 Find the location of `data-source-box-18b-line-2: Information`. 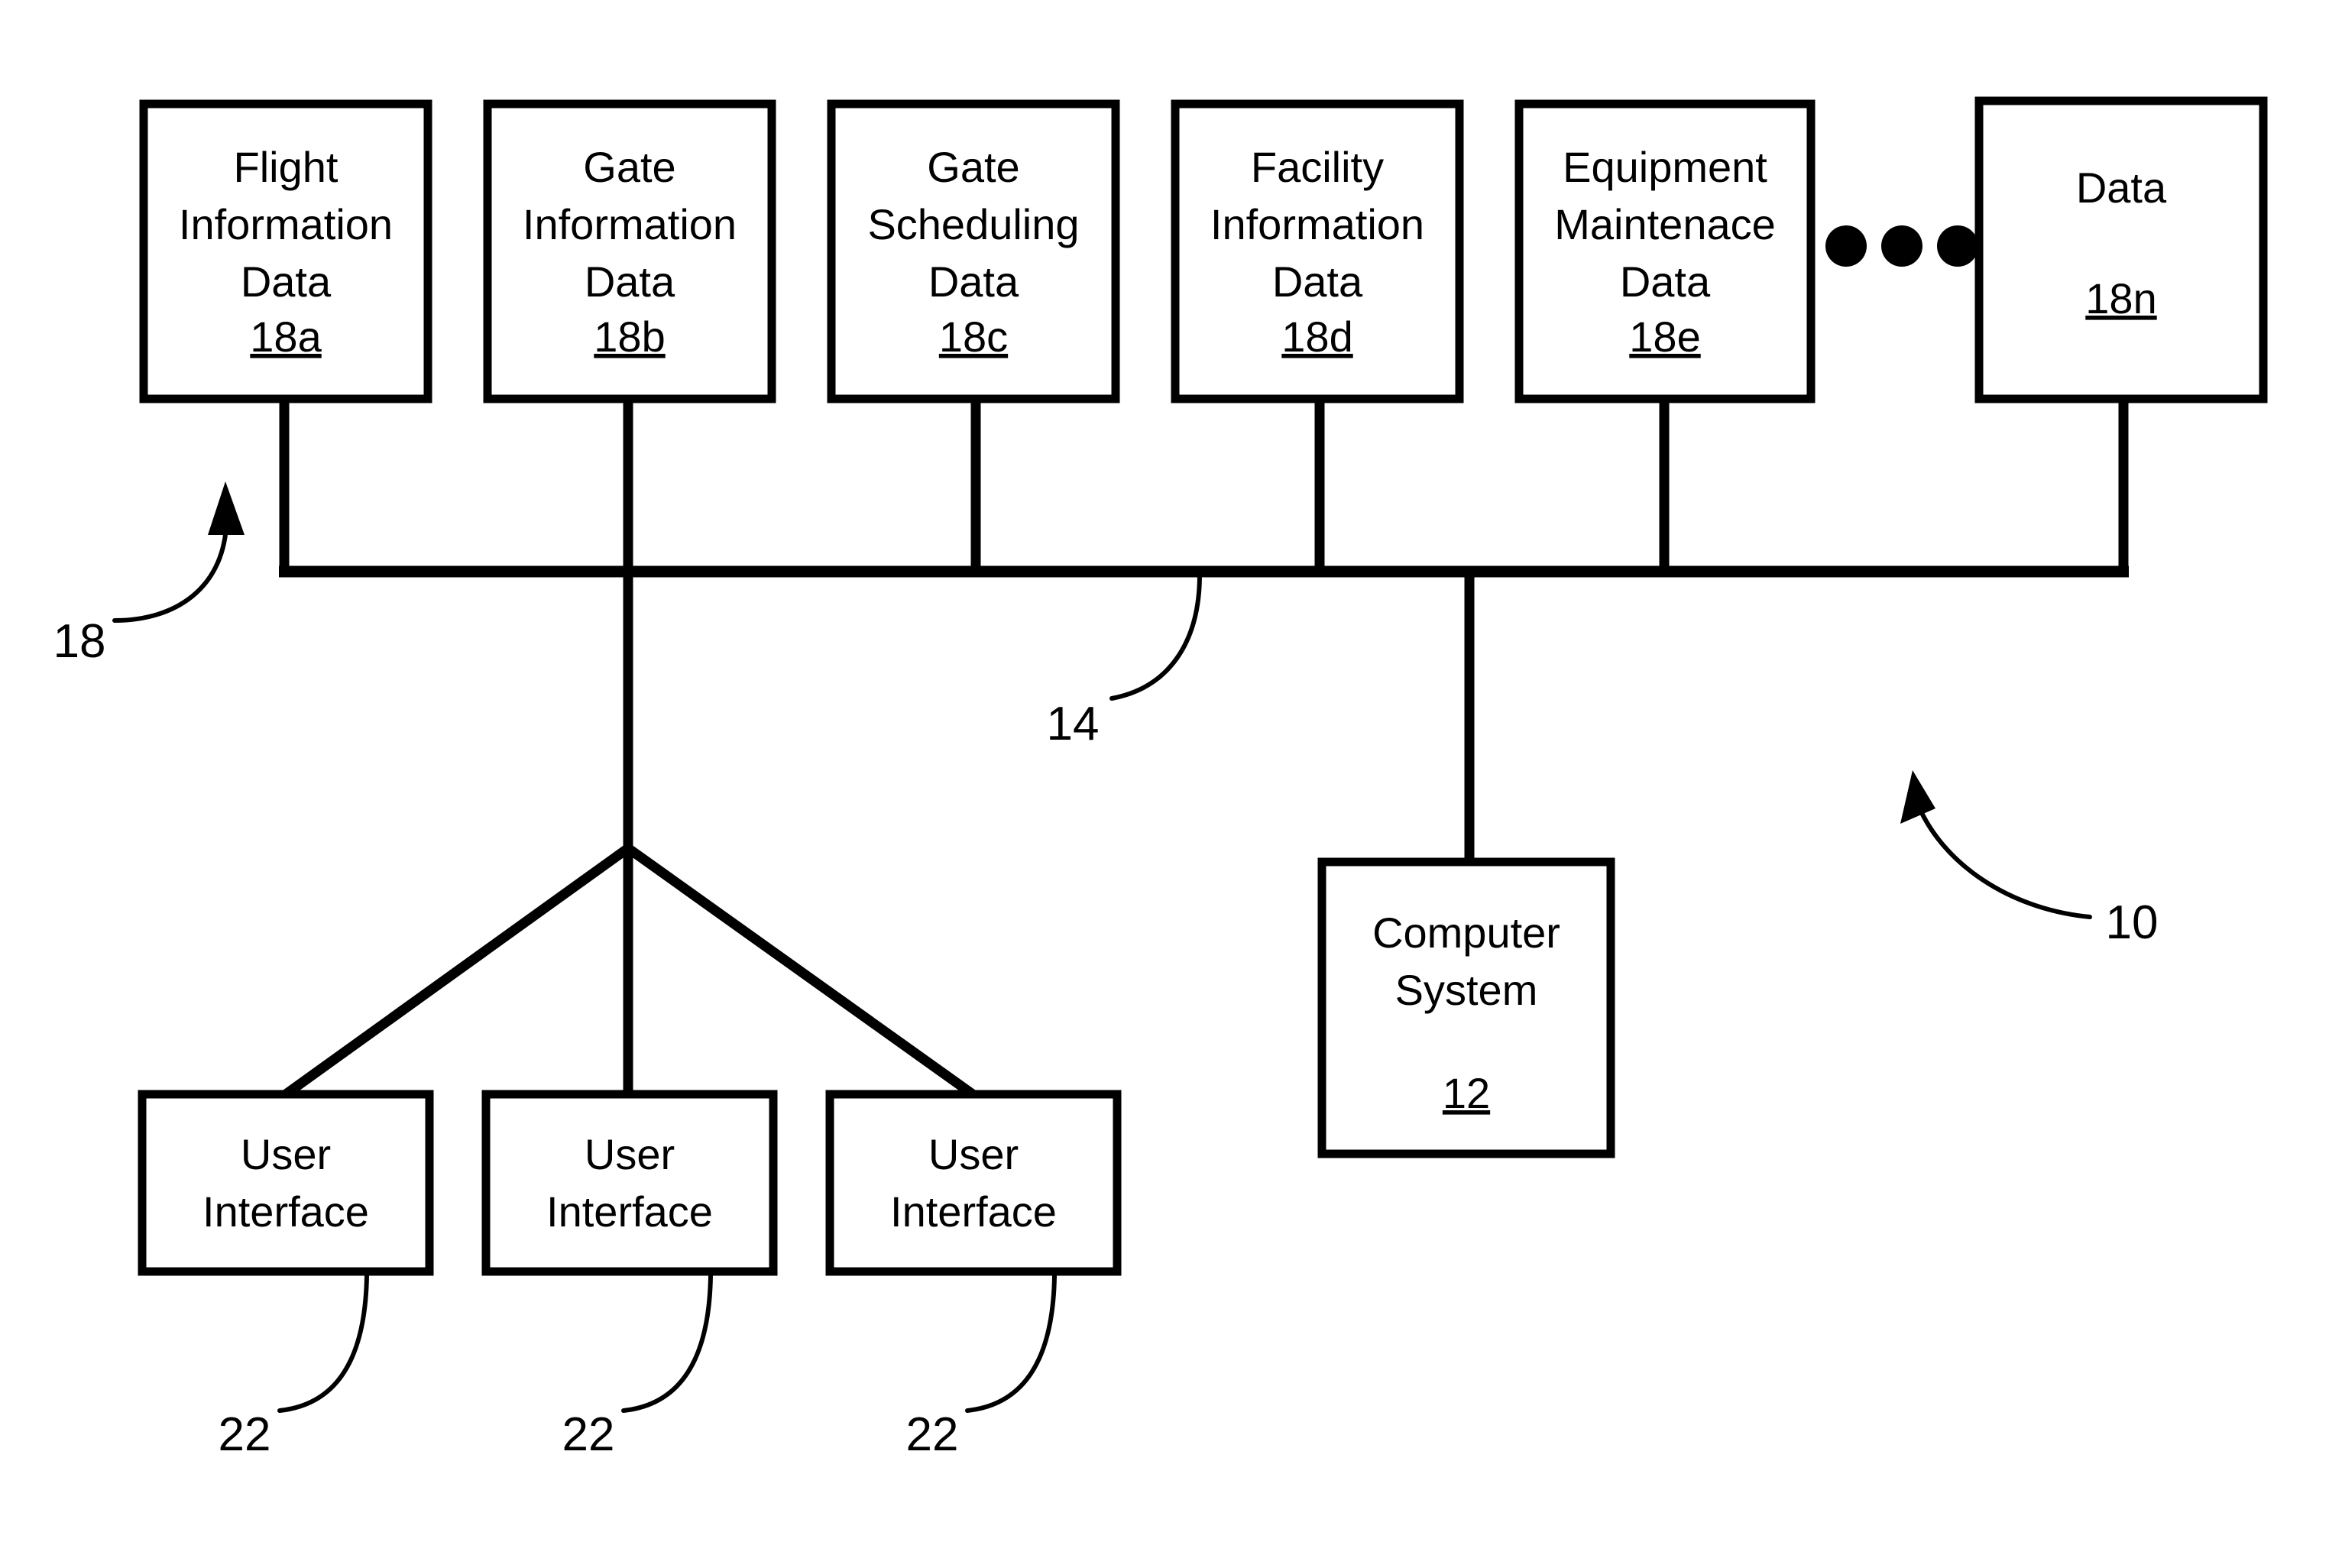

data-source-box-18b-line-2: Information is located at coordinates (630, 224).